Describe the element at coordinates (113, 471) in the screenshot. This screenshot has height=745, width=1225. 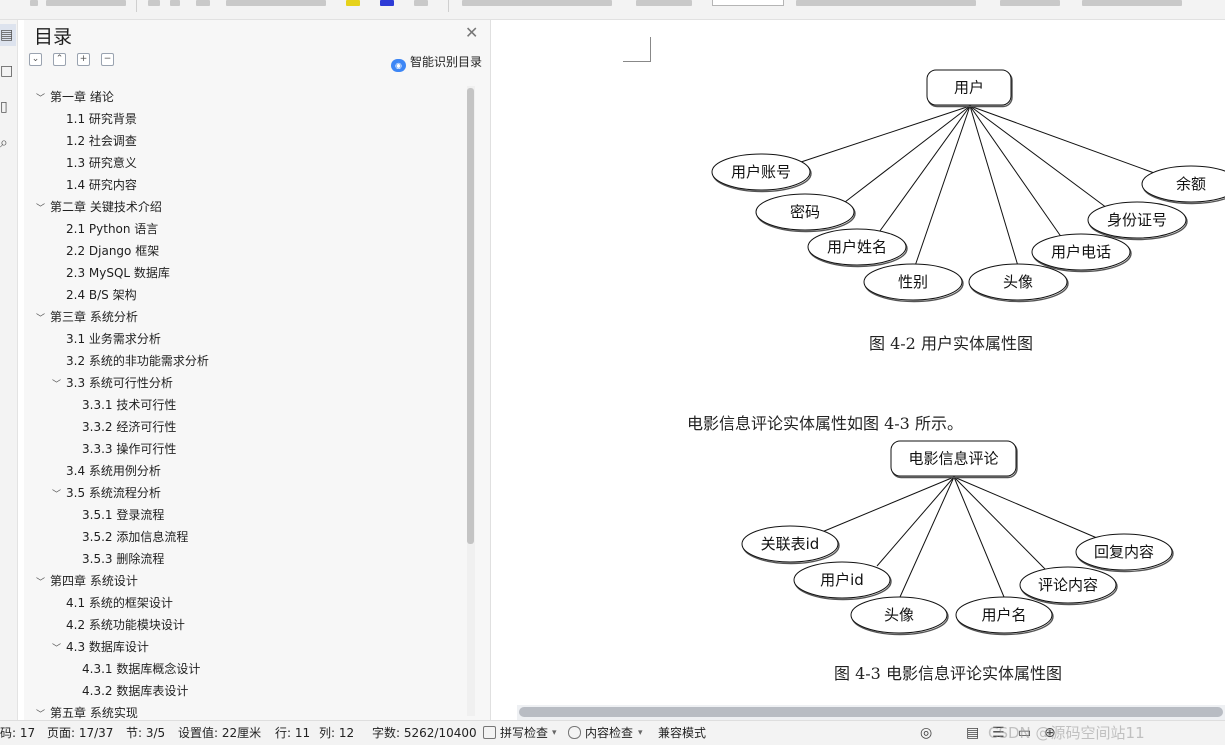
I see `toc-item: 3.4 系统用例分析` at that location.